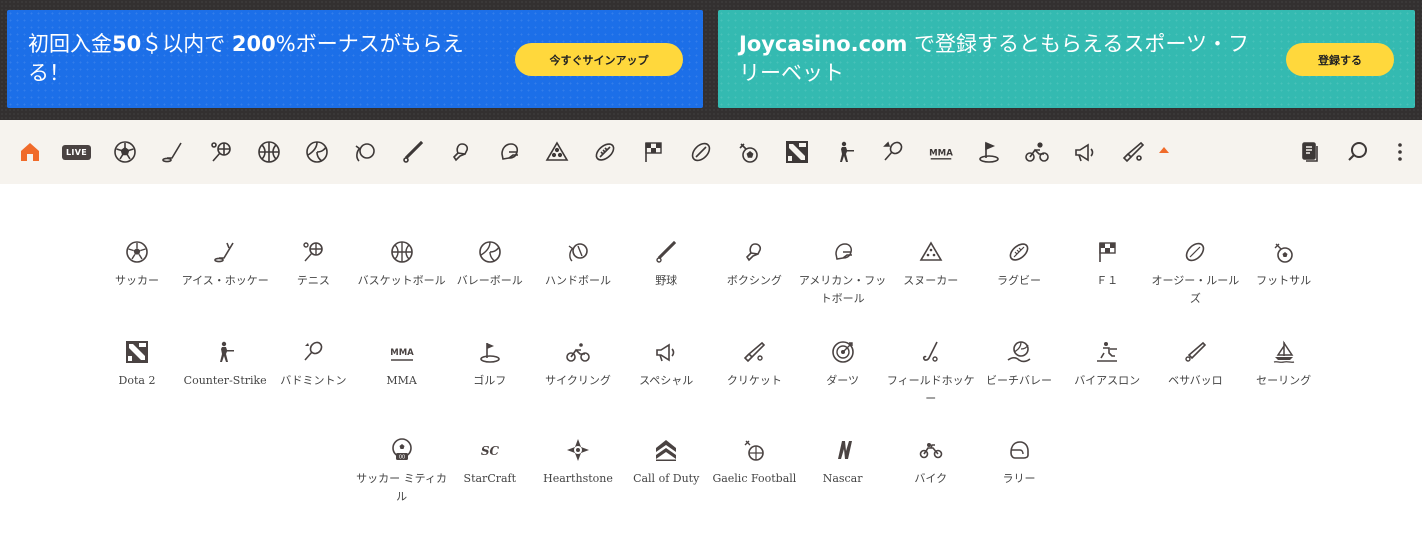 The height and width of the screenshot is (546, 1422). I want to click on sport-item-tennis: テニス, so click(313, 265).